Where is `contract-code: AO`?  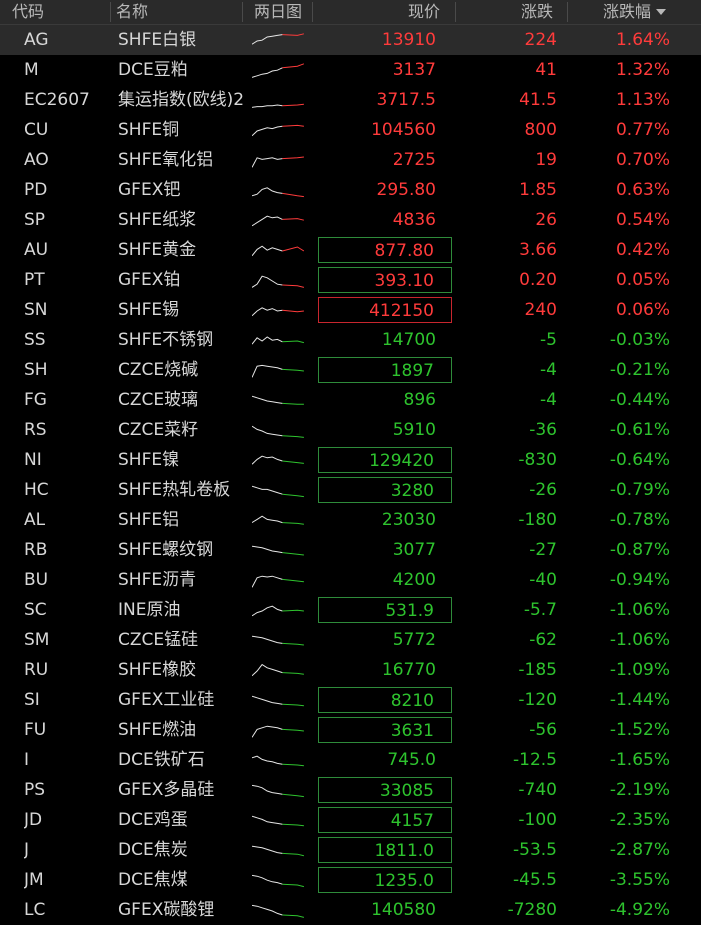 contract-code: AO is located at coordinates (36, 160).